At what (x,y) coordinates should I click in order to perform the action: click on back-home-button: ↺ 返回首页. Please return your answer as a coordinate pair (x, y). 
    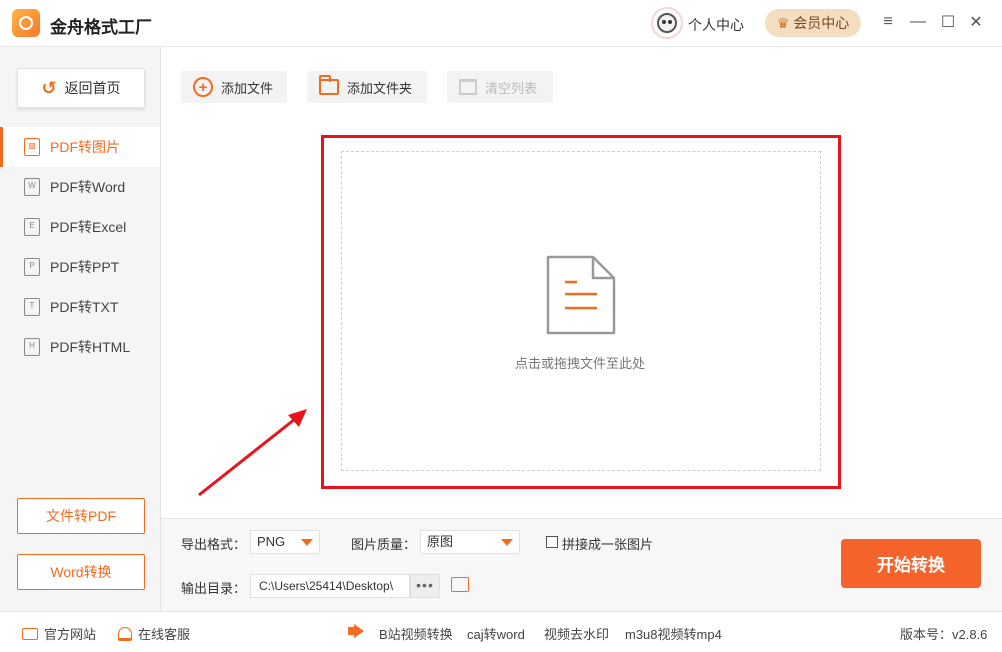
    Looking at the image, I should click on (81, 88).